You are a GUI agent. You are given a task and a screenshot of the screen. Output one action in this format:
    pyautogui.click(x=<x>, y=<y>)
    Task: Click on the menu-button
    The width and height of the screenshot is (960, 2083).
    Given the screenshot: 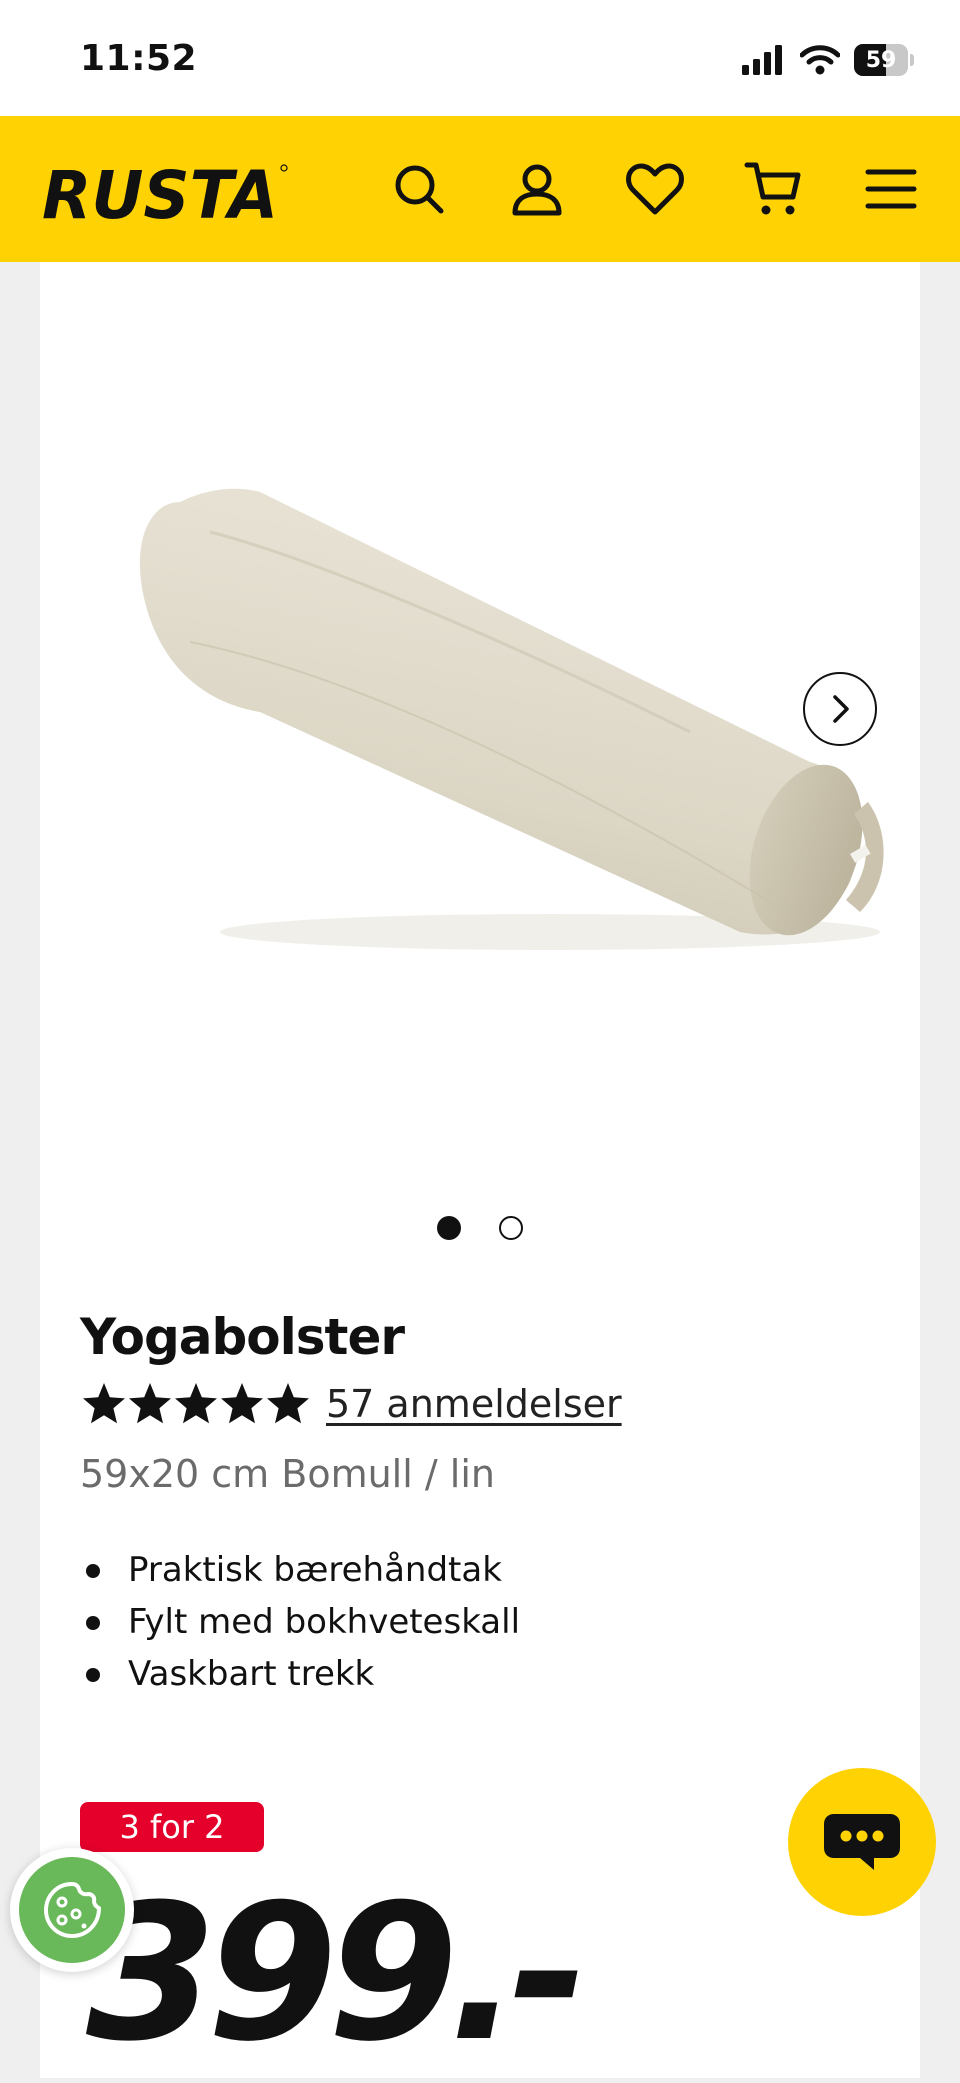 What is the action you would take?
    pyautogui.click(x=891, y=189)
    